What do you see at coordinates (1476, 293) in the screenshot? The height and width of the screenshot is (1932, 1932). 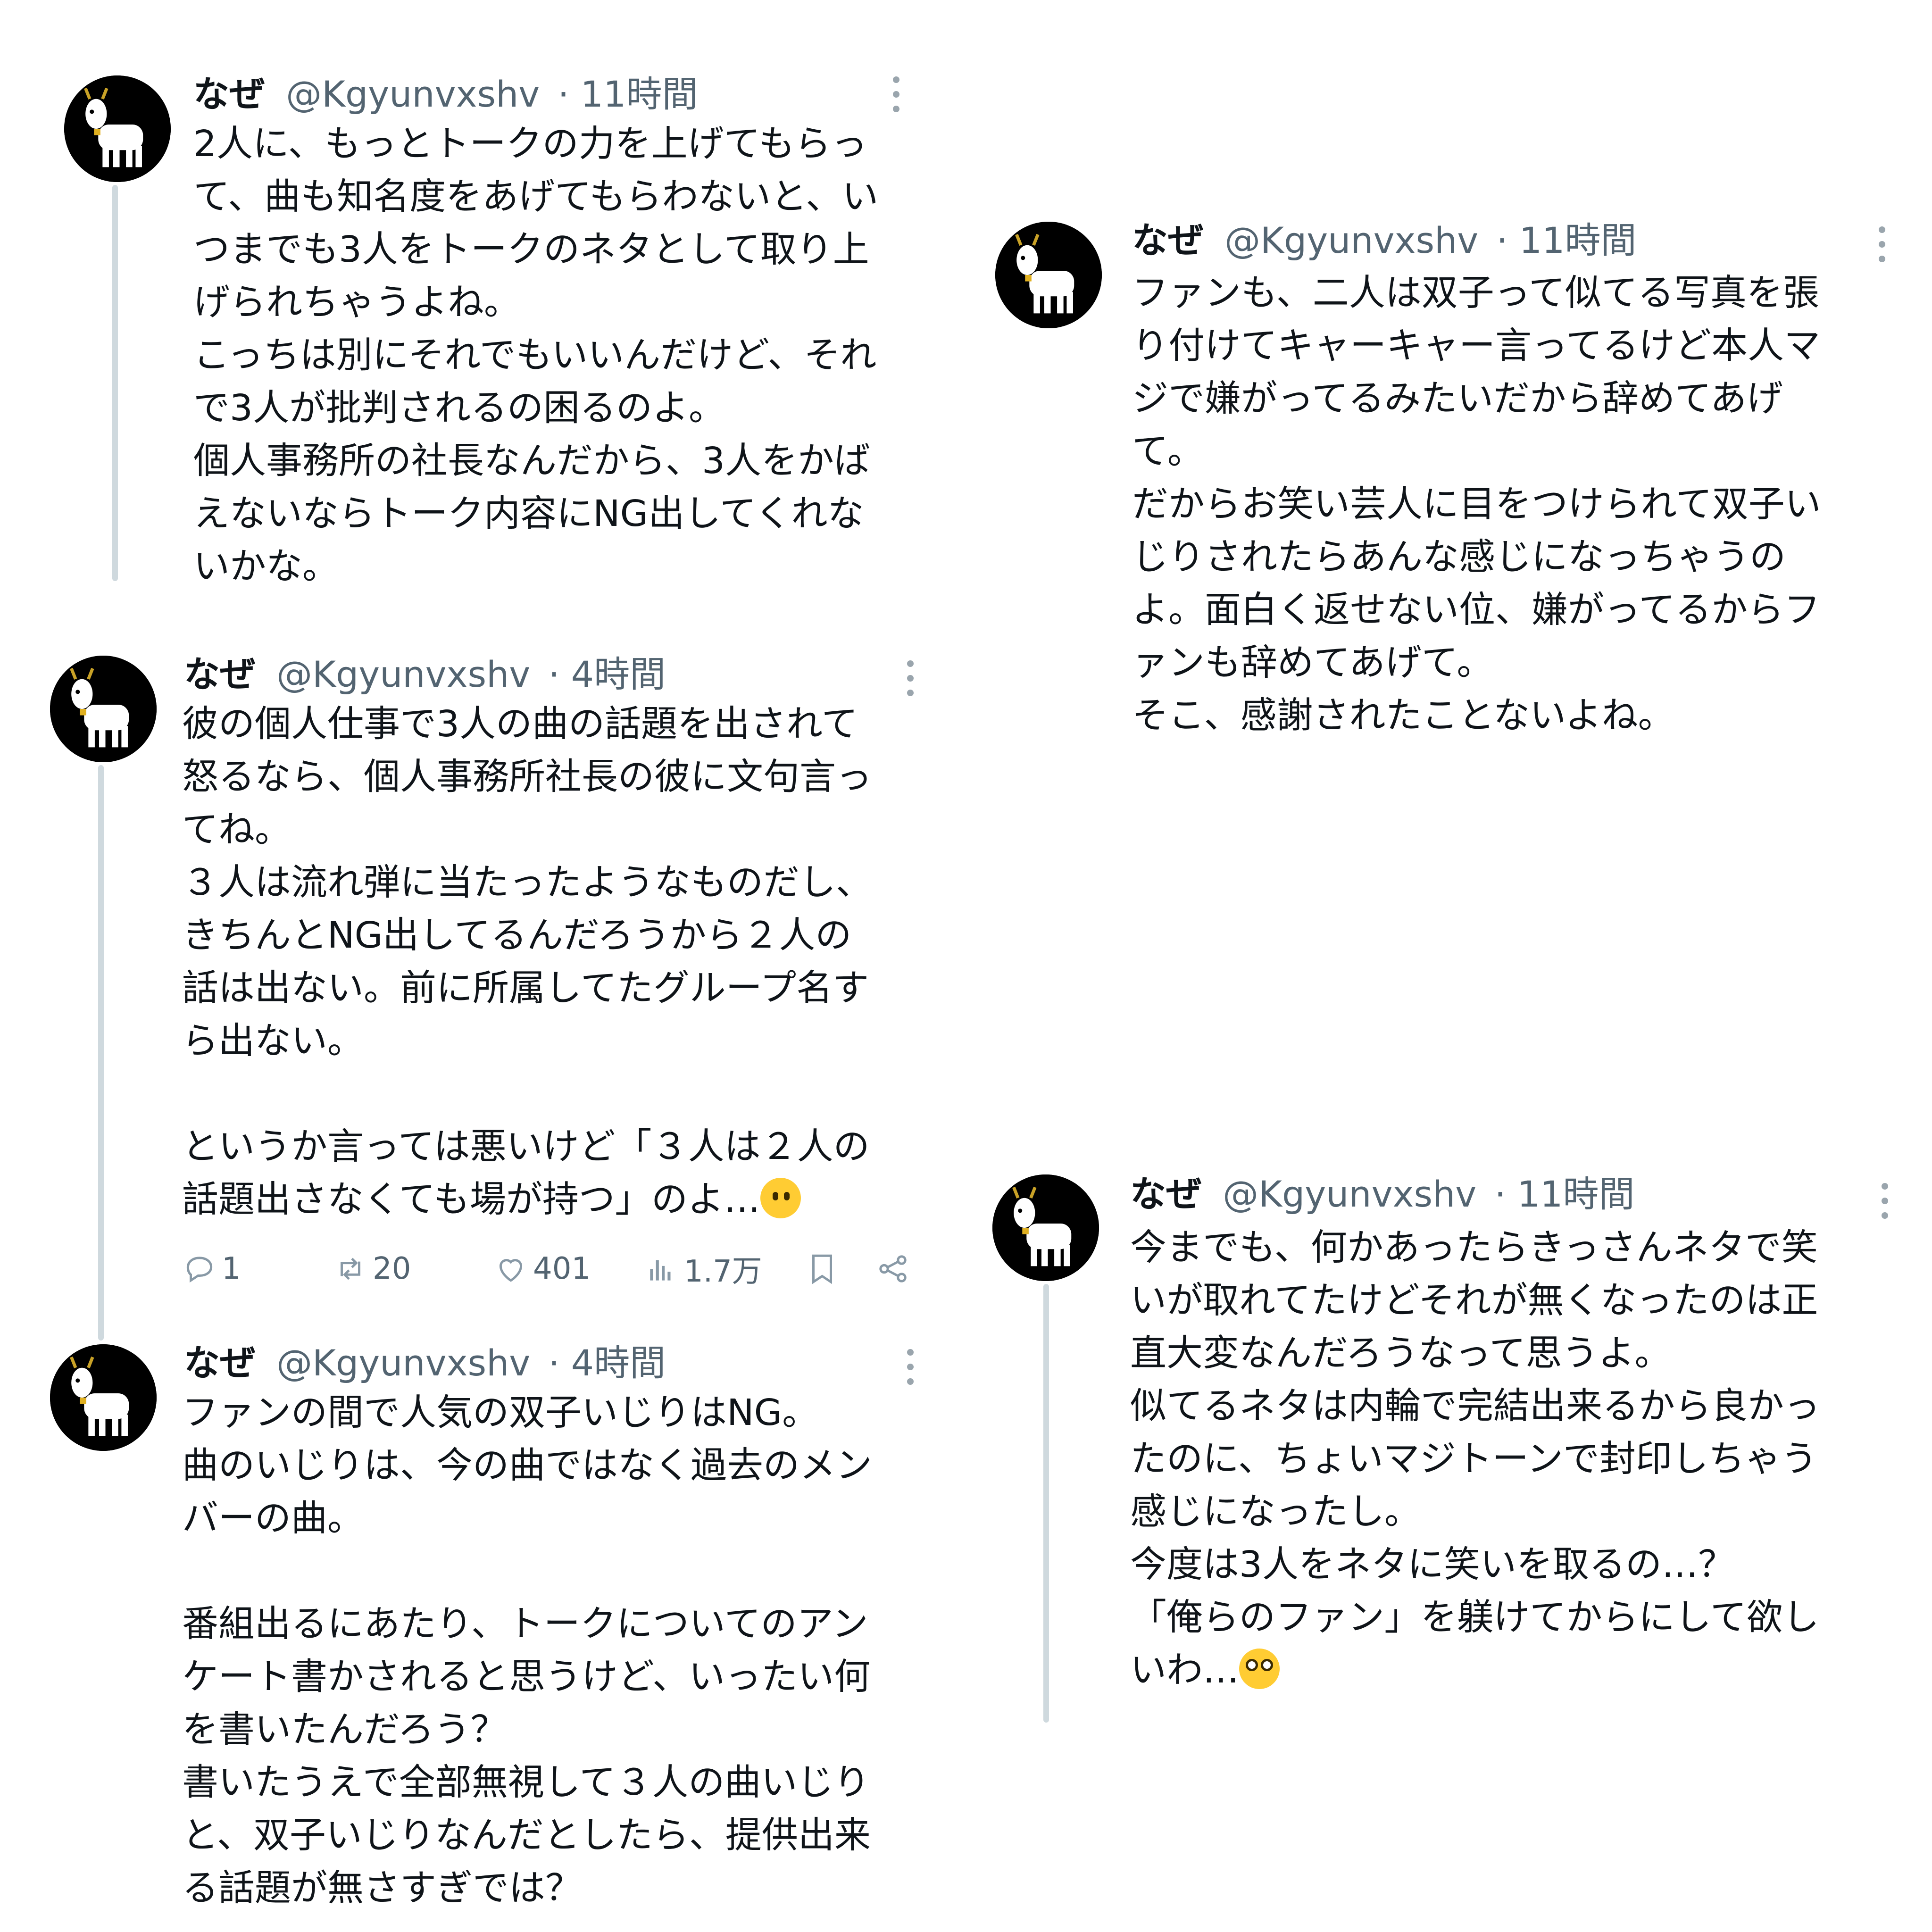 I see `post-text-line: ファンも、二人は双子って似てる写真を張` at bounding box center [1476, 293].